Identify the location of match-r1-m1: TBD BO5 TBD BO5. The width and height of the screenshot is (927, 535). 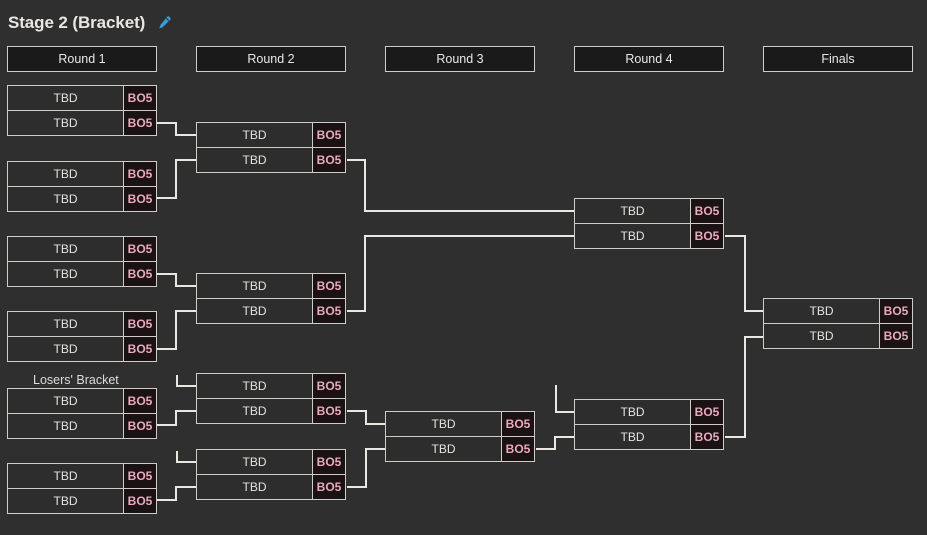
(82, 110).